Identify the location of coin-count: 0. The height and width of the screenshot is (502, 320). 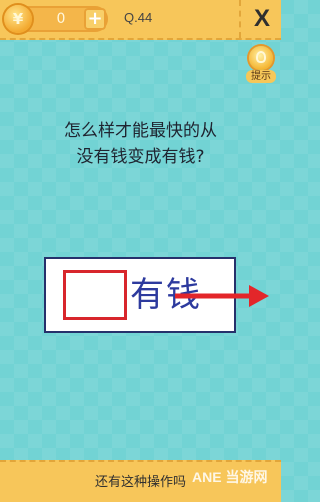
(61, 19).